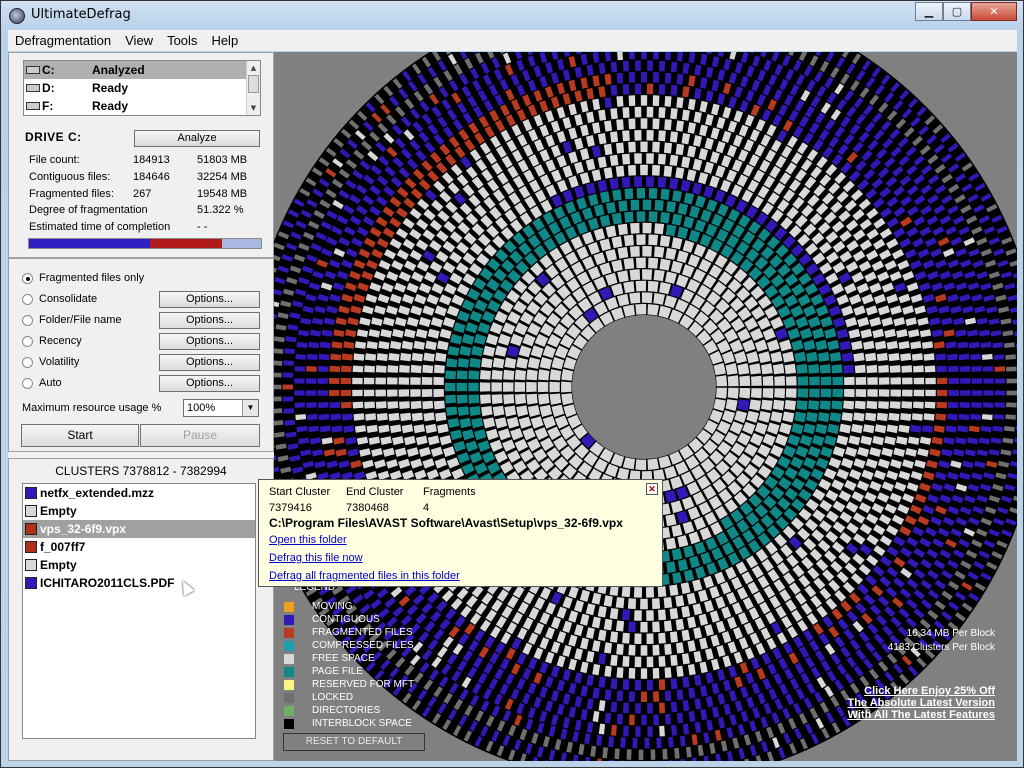 This screenshot has width=1024, height=768. What do you see at coordinates (142, 106) in the screenshot?
I see `drive-row-f: F: Ready` at bounding box center [142, 106].